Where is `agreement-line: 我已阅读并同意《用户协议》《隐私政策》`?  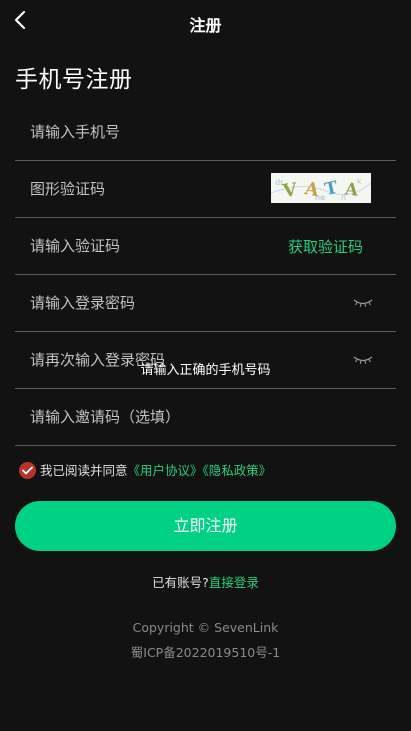 agreement-line: 我已阅读并同意《用户协议》《隐私政策》 is located at coordinates (145, 471).